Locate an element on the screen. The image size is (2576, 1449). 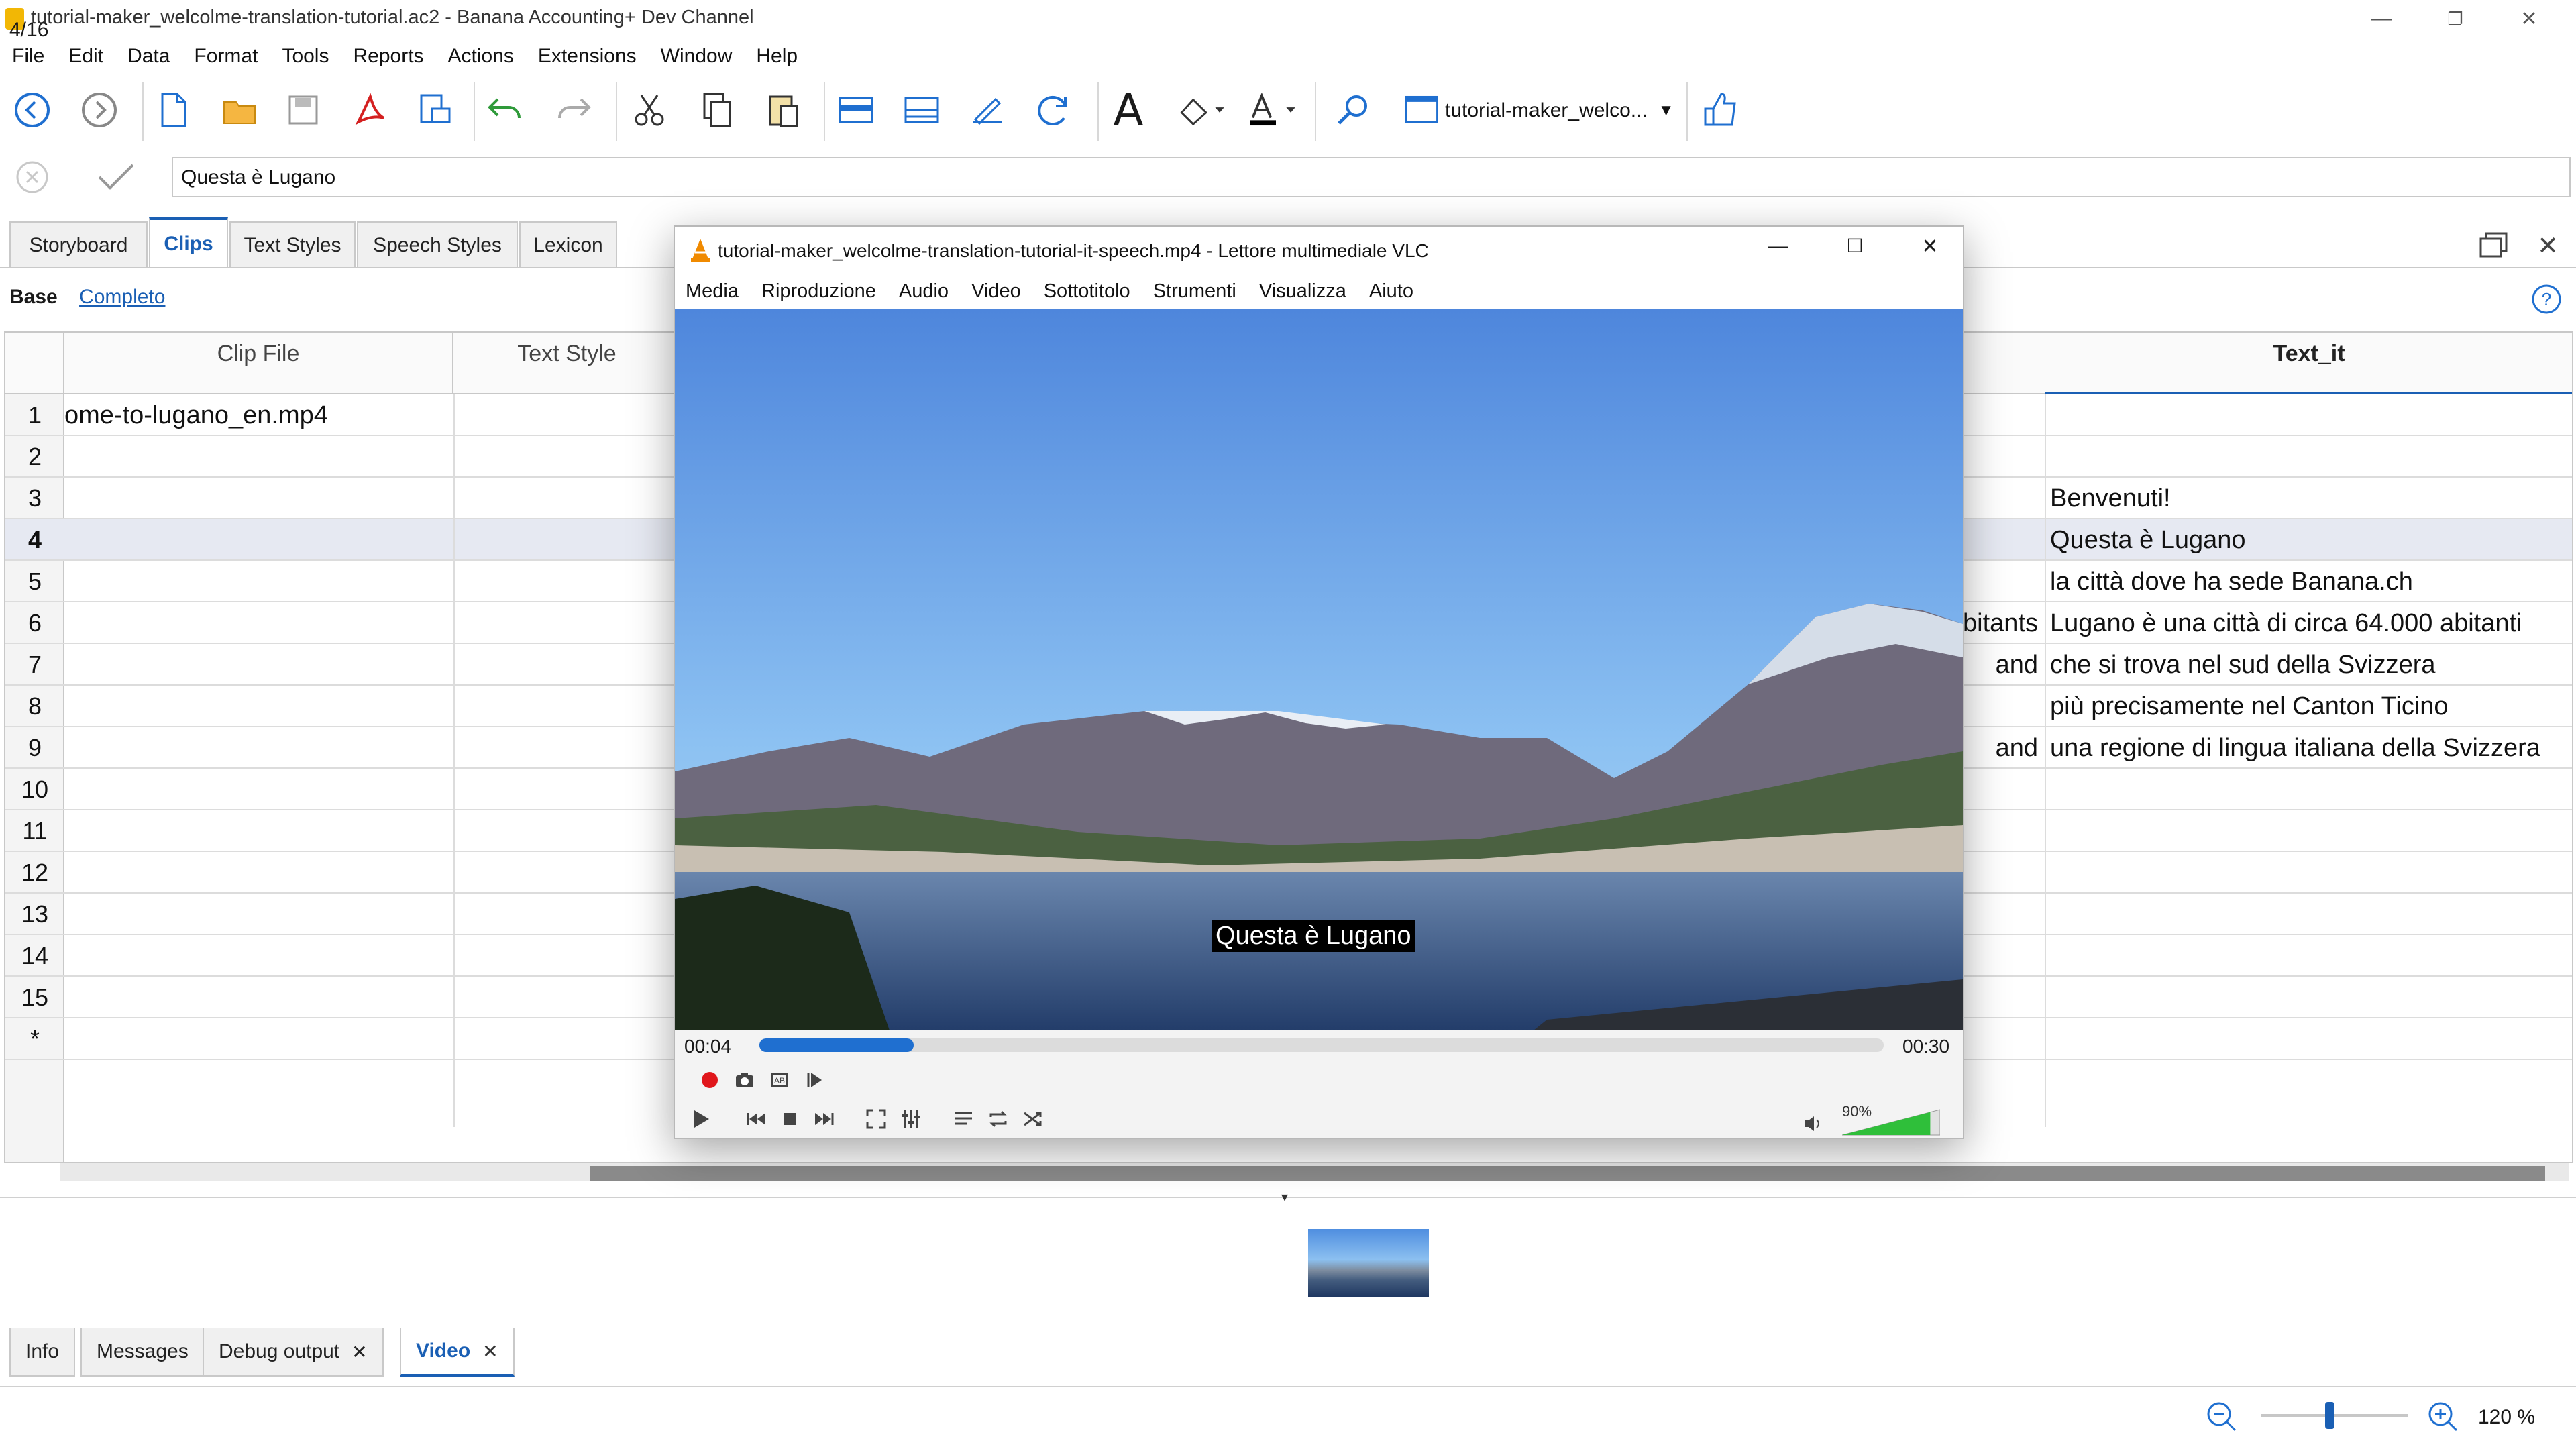
pdf-icon is located at coordinates (370, 110).